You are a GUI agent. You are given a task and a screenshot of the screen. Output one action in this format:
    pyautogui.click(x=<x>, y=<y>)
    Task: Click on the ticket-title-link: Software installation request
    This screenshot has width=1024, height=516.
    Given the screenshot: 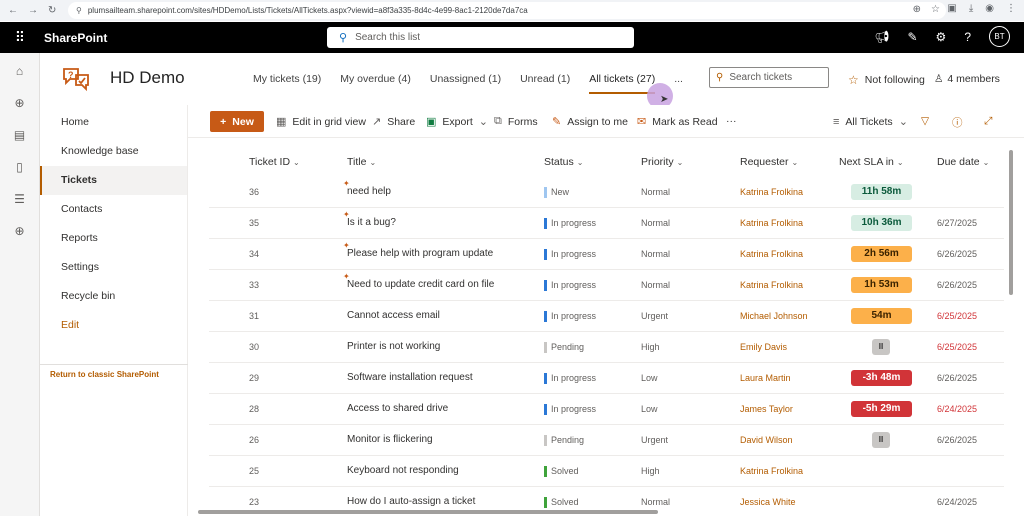 What is the action you would take?
    pyautogui.click(x=410, y=378)
    